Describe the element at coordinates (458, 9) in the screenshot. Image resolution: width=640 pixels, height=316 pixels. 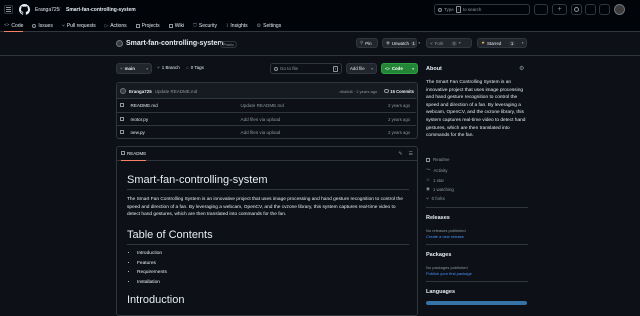
I see `search-key-hint: /` at that location.